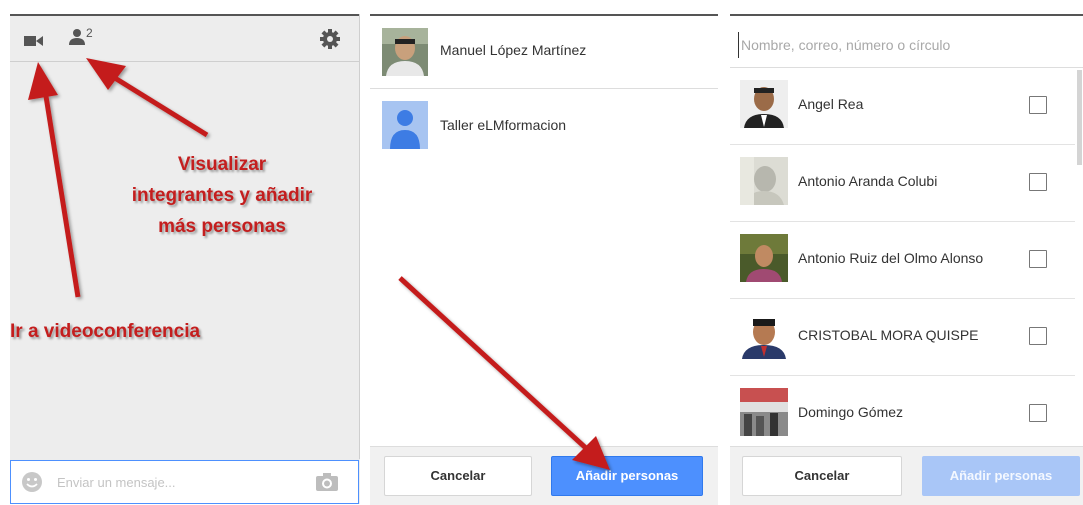 The image size is (1083, 505). What do you see at coordinates (185, 61) in the screenshot?
I see `header-divider` at bounding box center [185, 61].